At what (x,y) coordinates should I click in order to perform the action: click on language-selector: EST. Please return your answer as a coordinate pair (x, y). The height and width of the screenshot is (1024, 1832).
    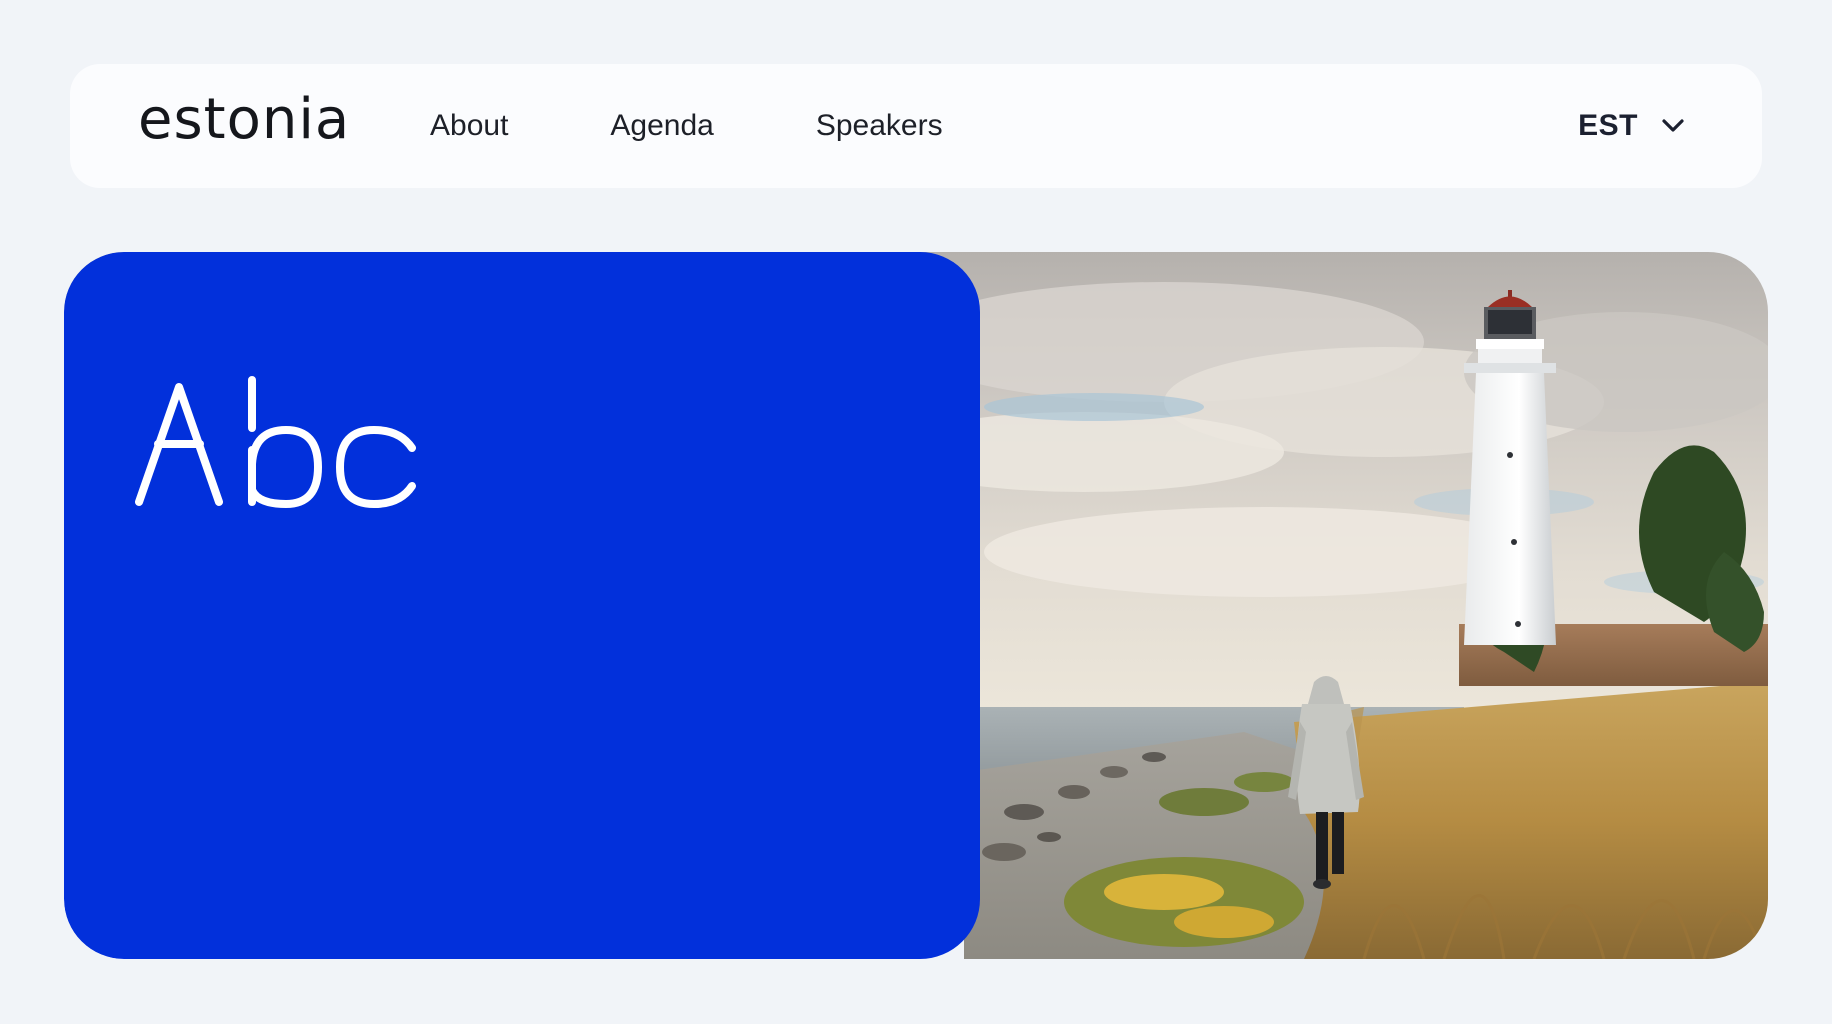
    Looking at the image, I should click on (1632, 126).